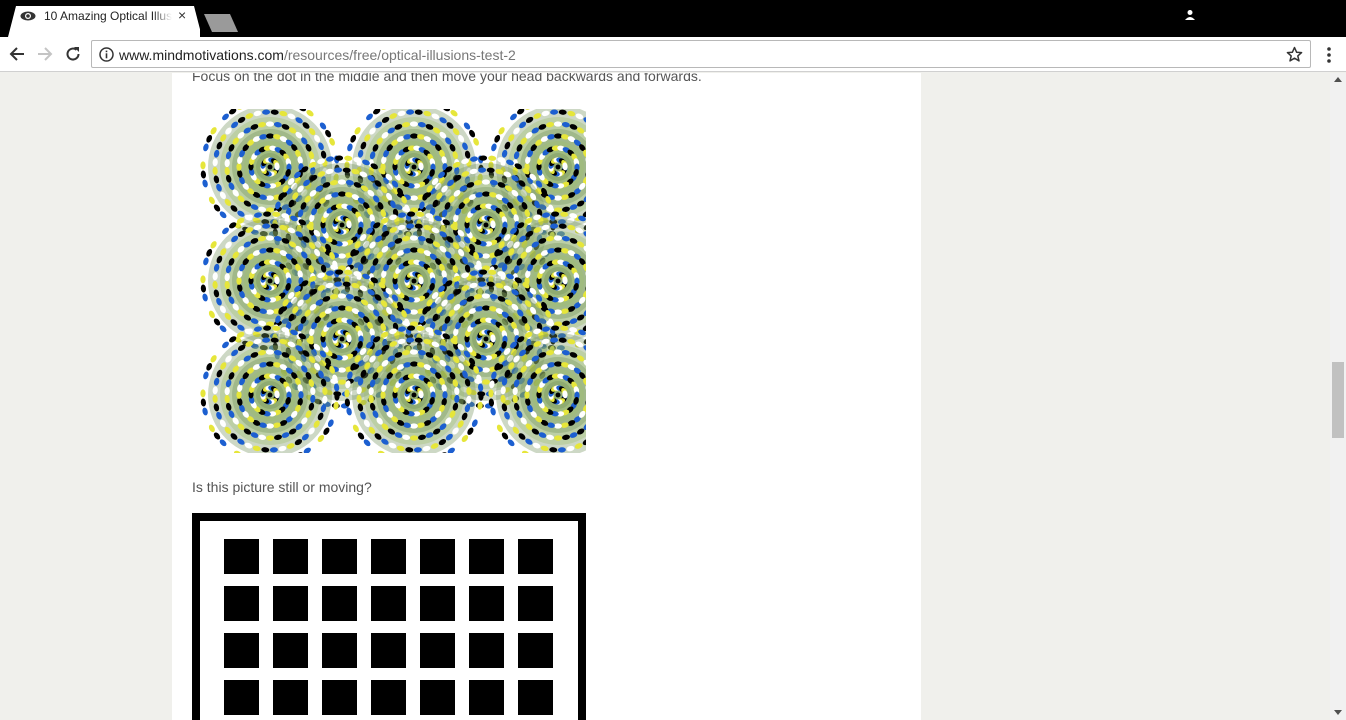  I want to click on profile-icon, so click(1190, 15).